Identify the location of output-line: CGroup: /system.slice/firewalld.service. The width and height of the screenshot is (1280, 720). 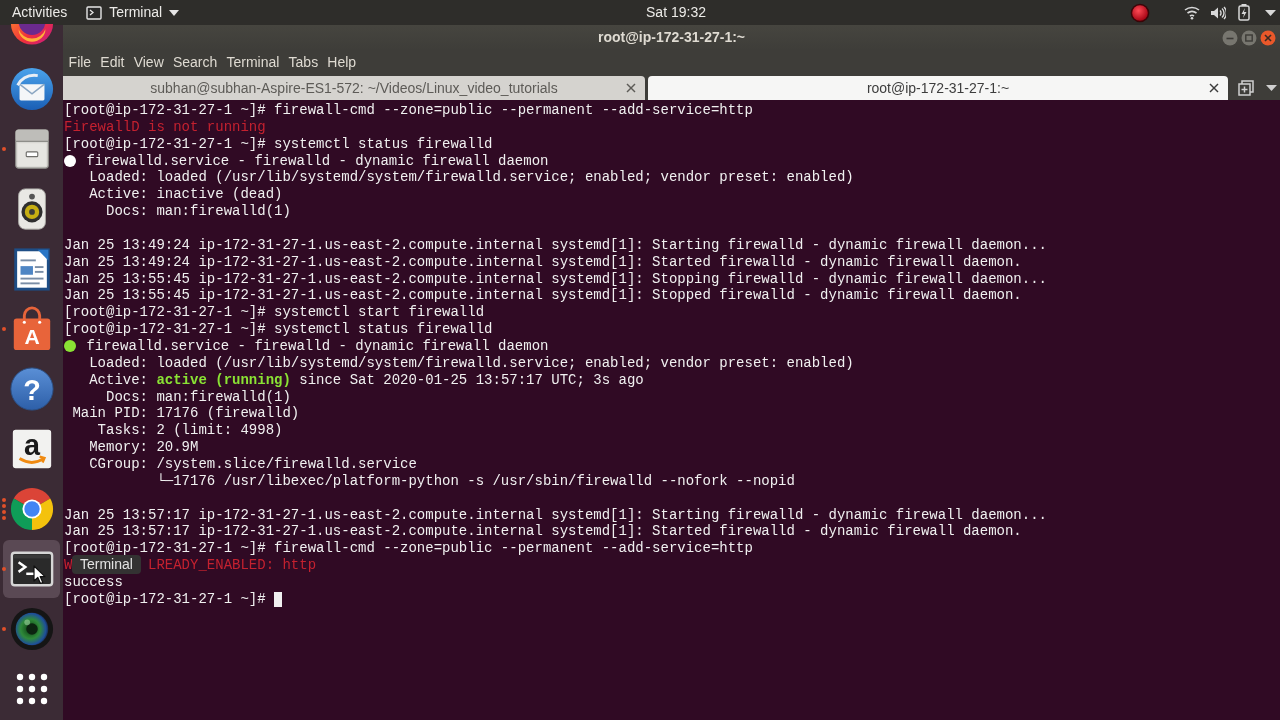
(252, 464).